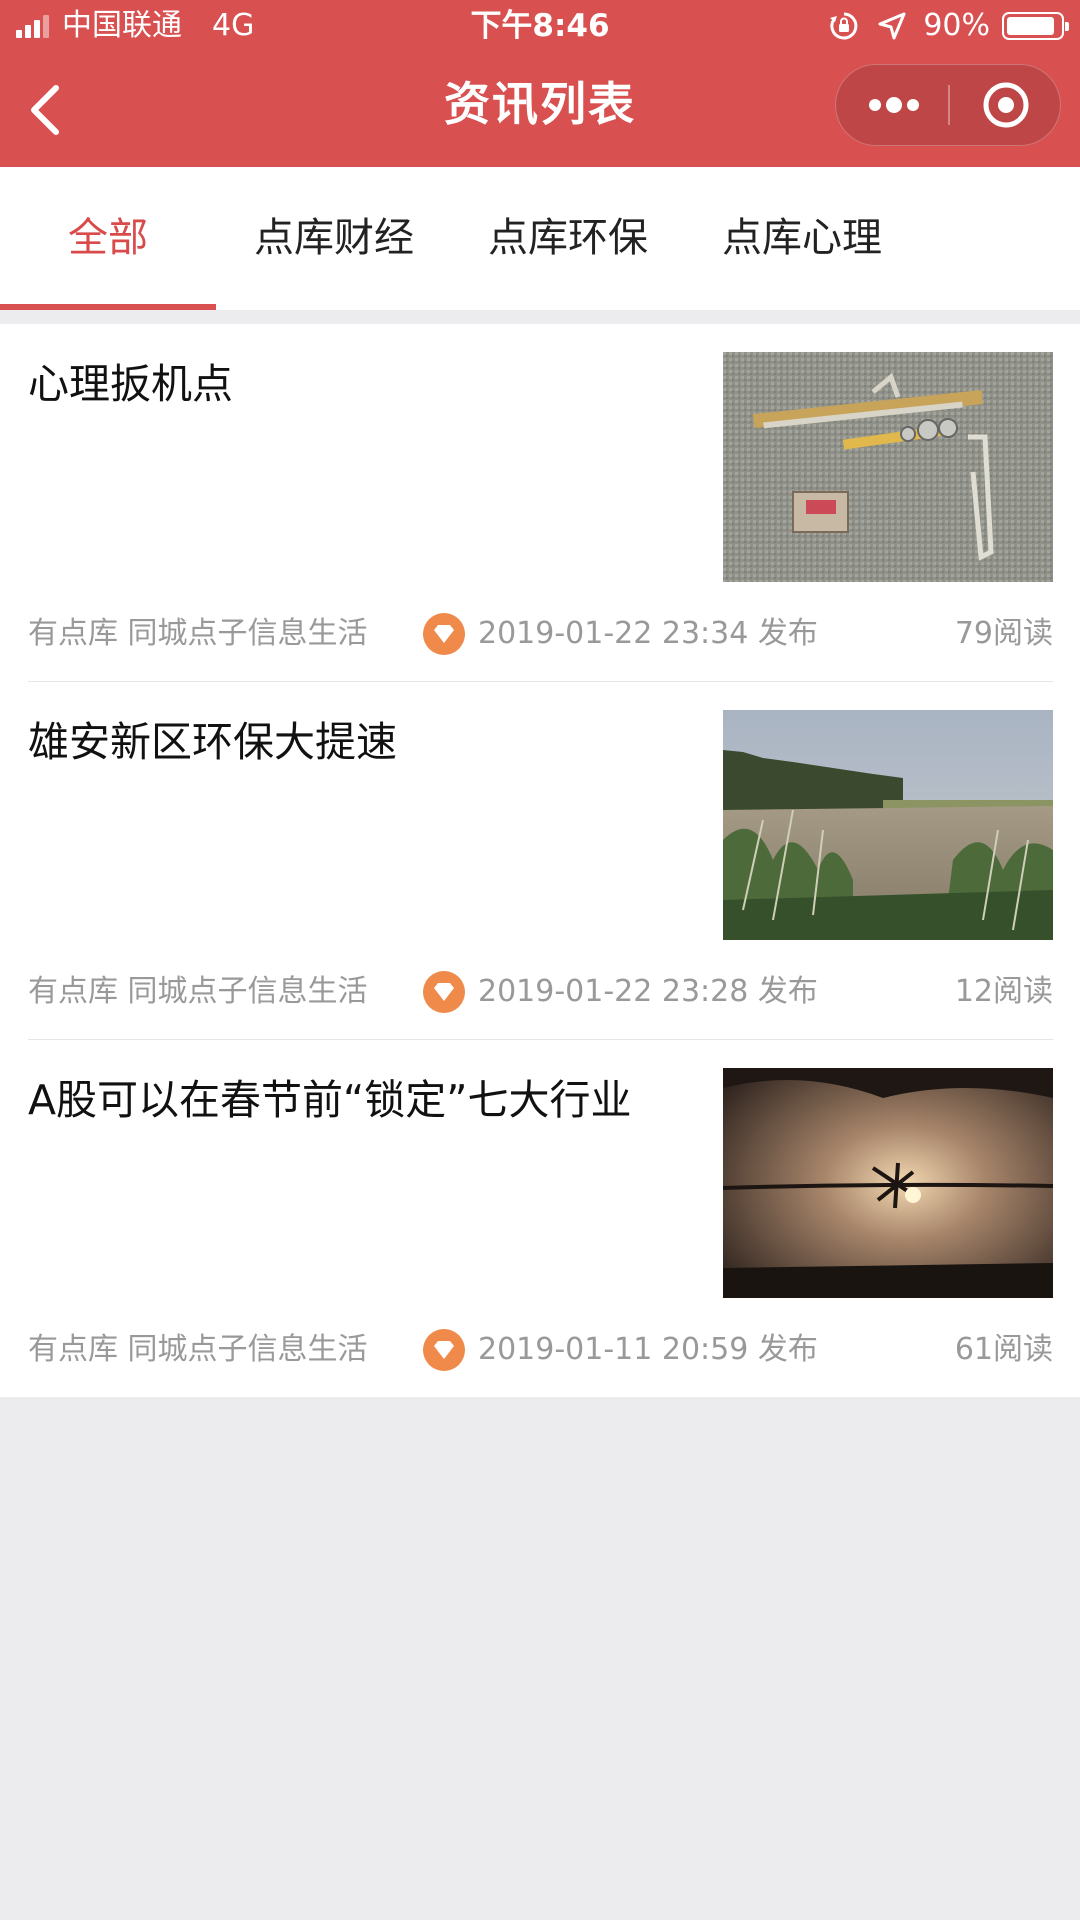  What do you see at coordinates (802, 238) in the screenshot?
I see `tab-psychology: 点库心理` at bounding box center [802, 238].